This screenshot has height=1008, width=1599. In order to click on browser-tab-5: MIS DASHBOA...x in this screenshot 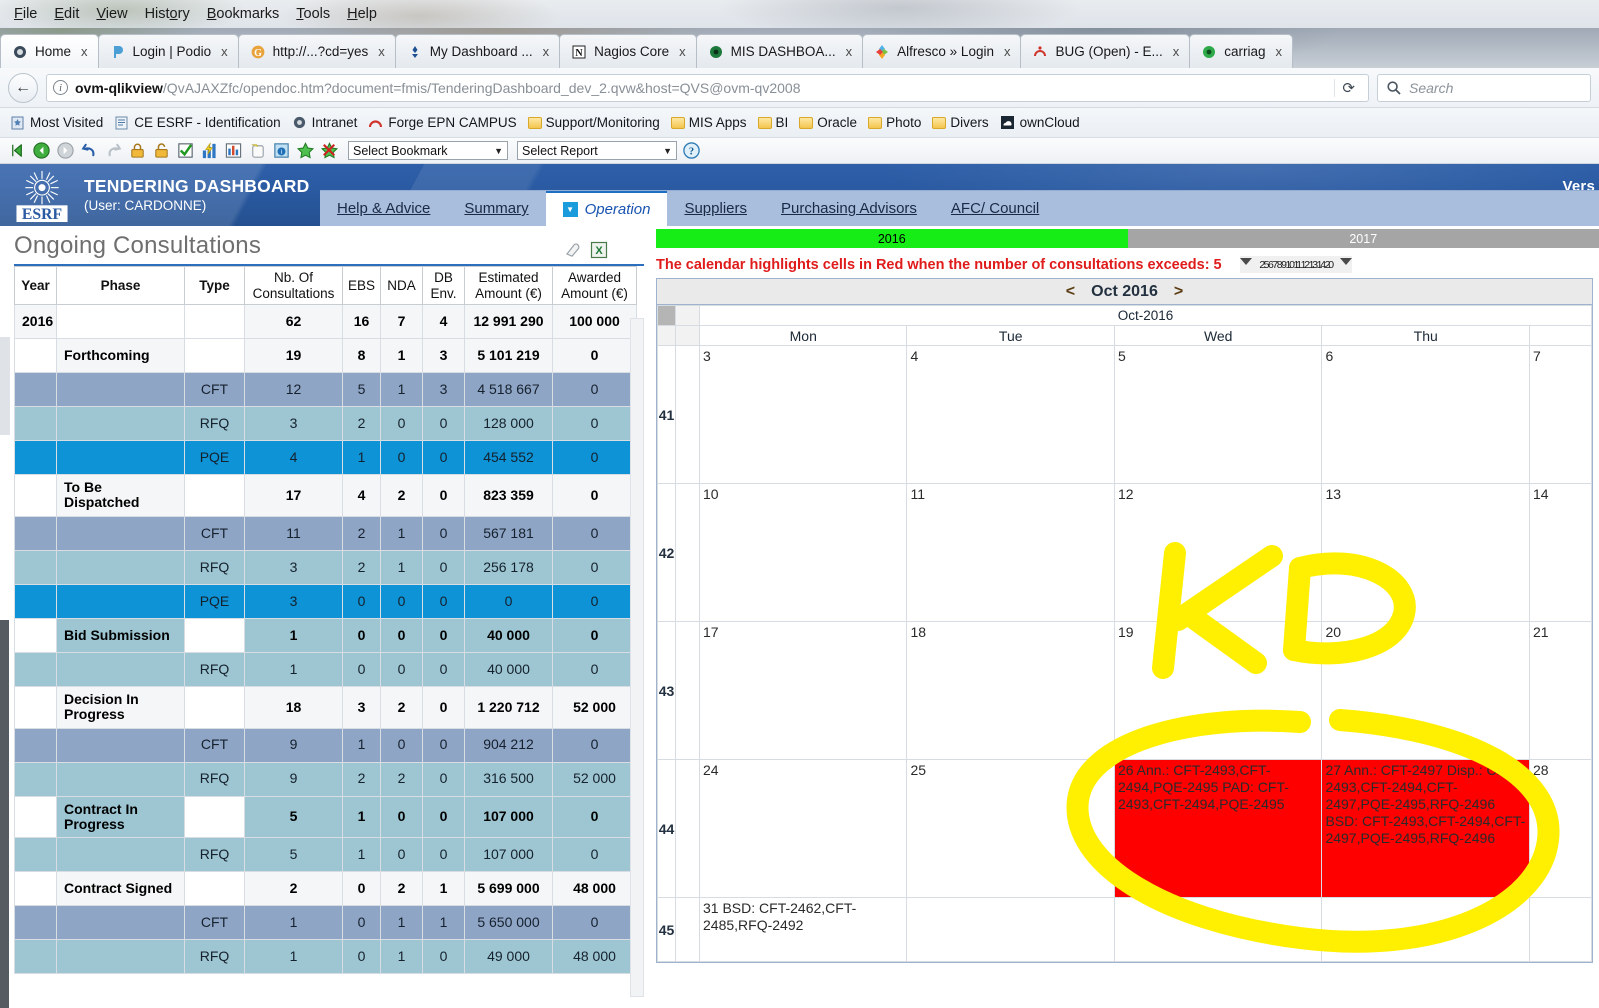, I will do `click(780, 51)`.